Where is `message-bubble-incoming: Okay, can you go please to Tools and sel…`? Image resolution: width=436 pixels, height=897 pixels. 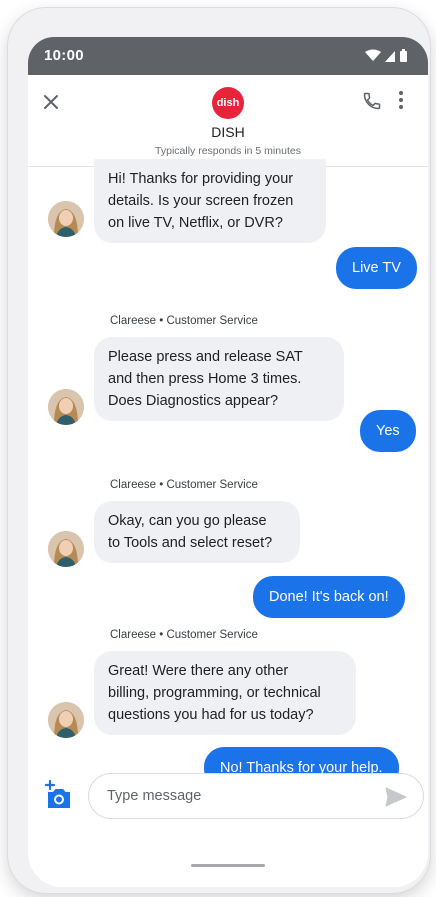
message-bubble-incoming: Okay, can you go please to Tools and sel… is located at coordinates (197, 532).